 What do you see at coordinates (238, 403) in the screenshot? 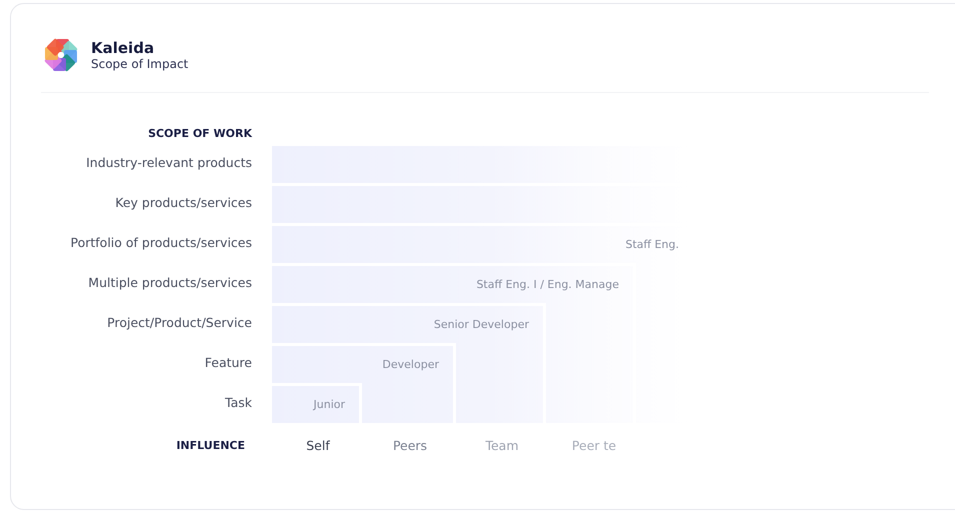
I see `scope-label: Task` at bounding box center [238, 403].